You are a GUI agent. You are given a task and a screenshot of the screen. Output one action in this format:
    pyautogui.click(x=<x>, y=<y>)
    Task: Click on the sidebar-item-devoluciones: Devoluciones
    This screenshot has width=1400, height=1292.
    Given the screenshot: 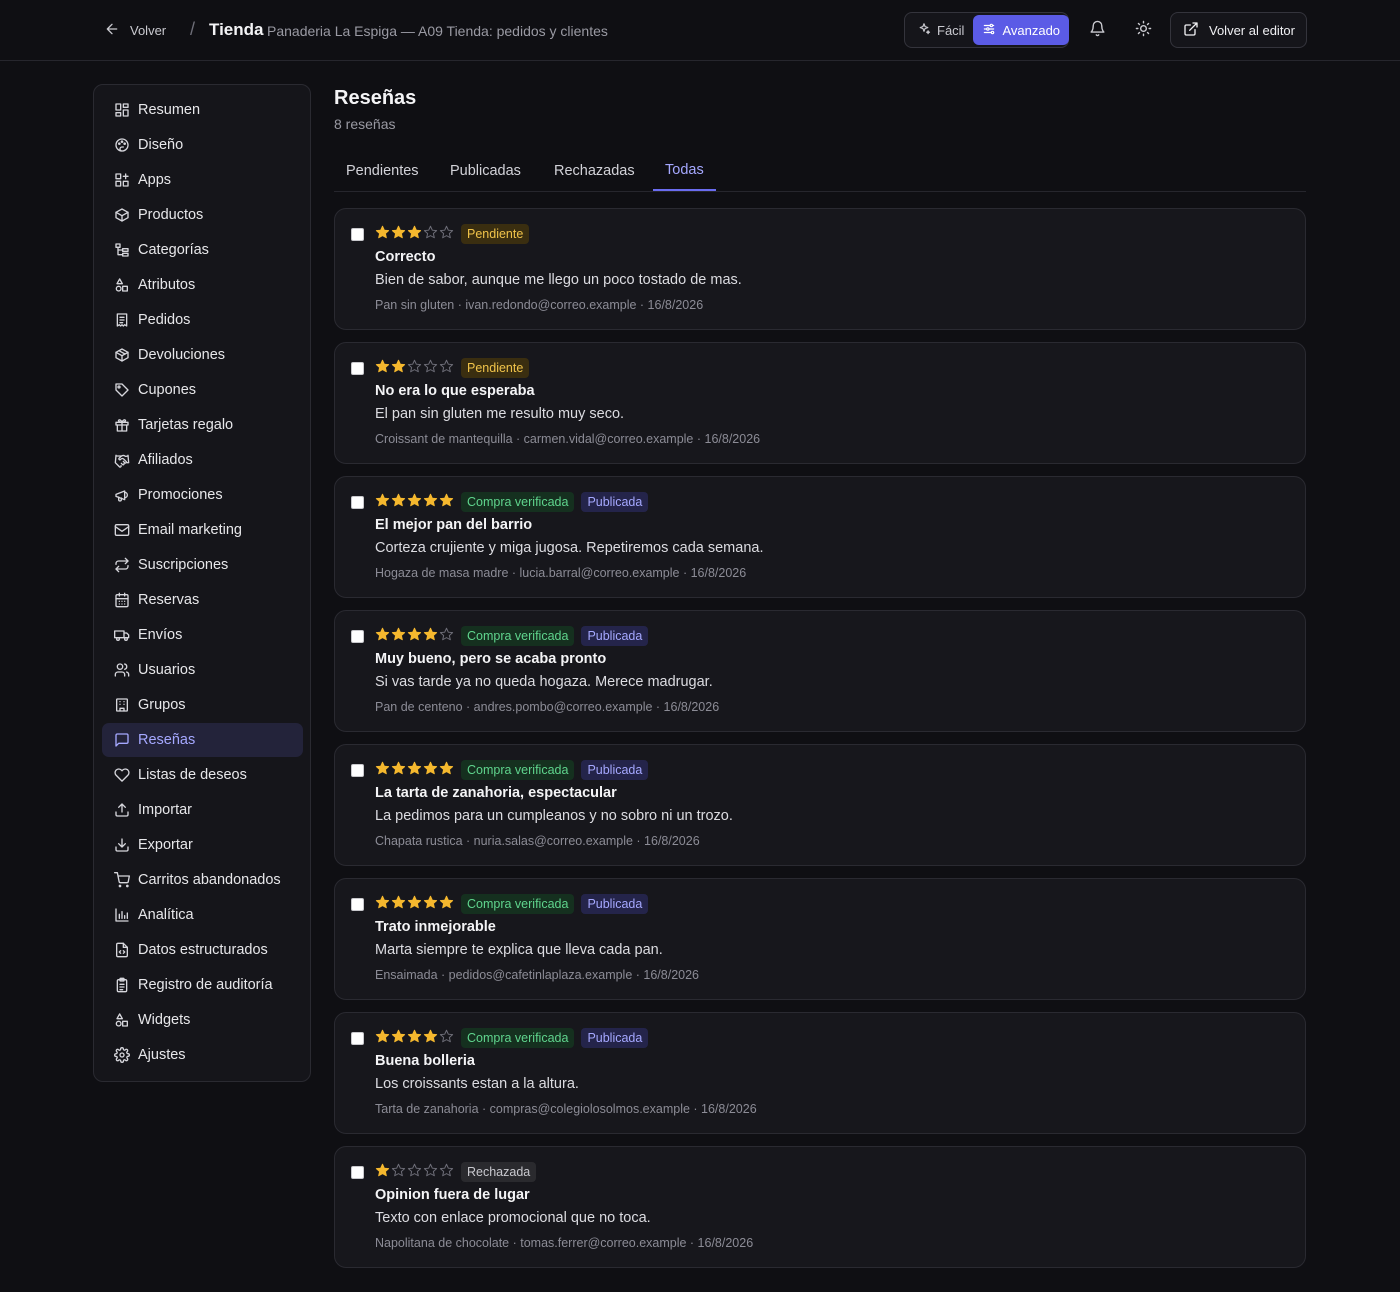 What is the action you would take?
    pyautogui.click(x=202, y=355)
    